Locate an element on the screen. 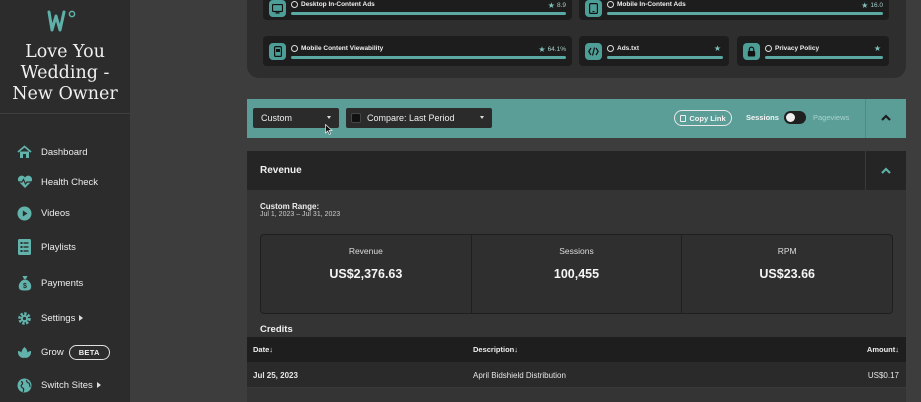 Image resolution: width=921 pixels, height=402 pixels. sidebar-item-label: Settings is located at coordinates (62, 318).